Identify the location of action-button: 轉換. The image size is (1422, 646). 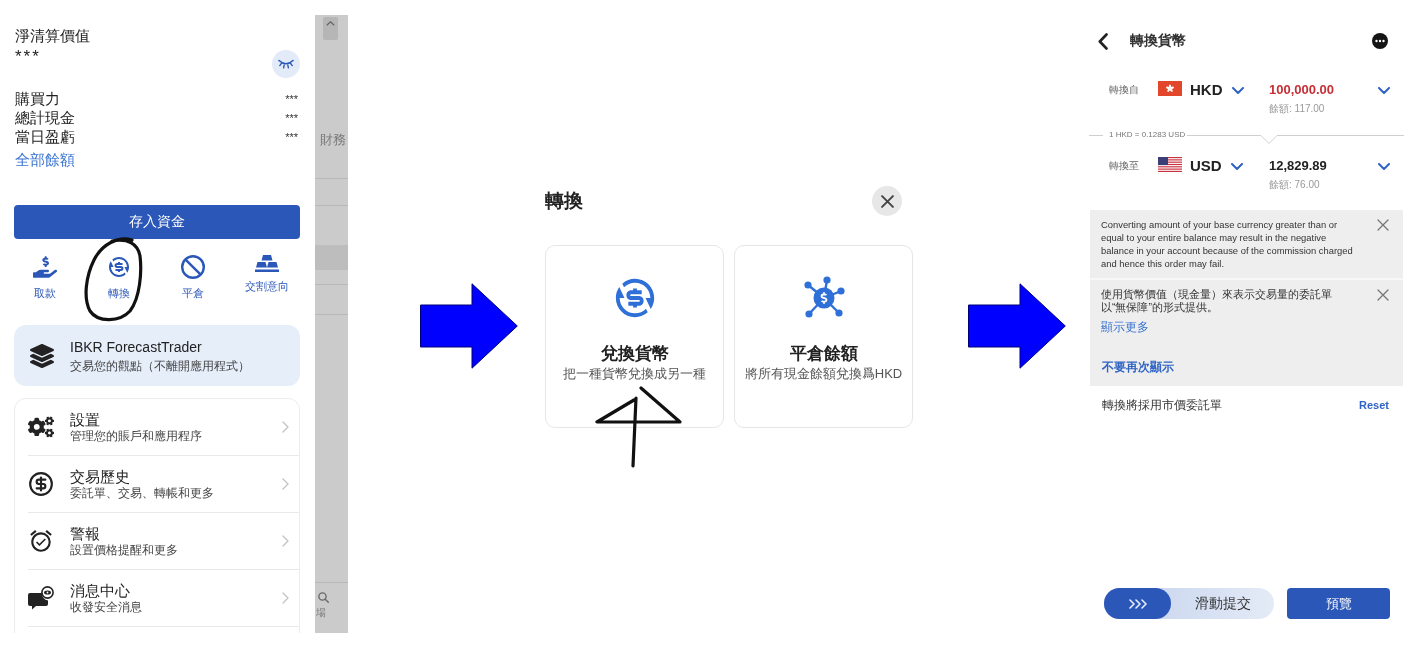
(119, 277).